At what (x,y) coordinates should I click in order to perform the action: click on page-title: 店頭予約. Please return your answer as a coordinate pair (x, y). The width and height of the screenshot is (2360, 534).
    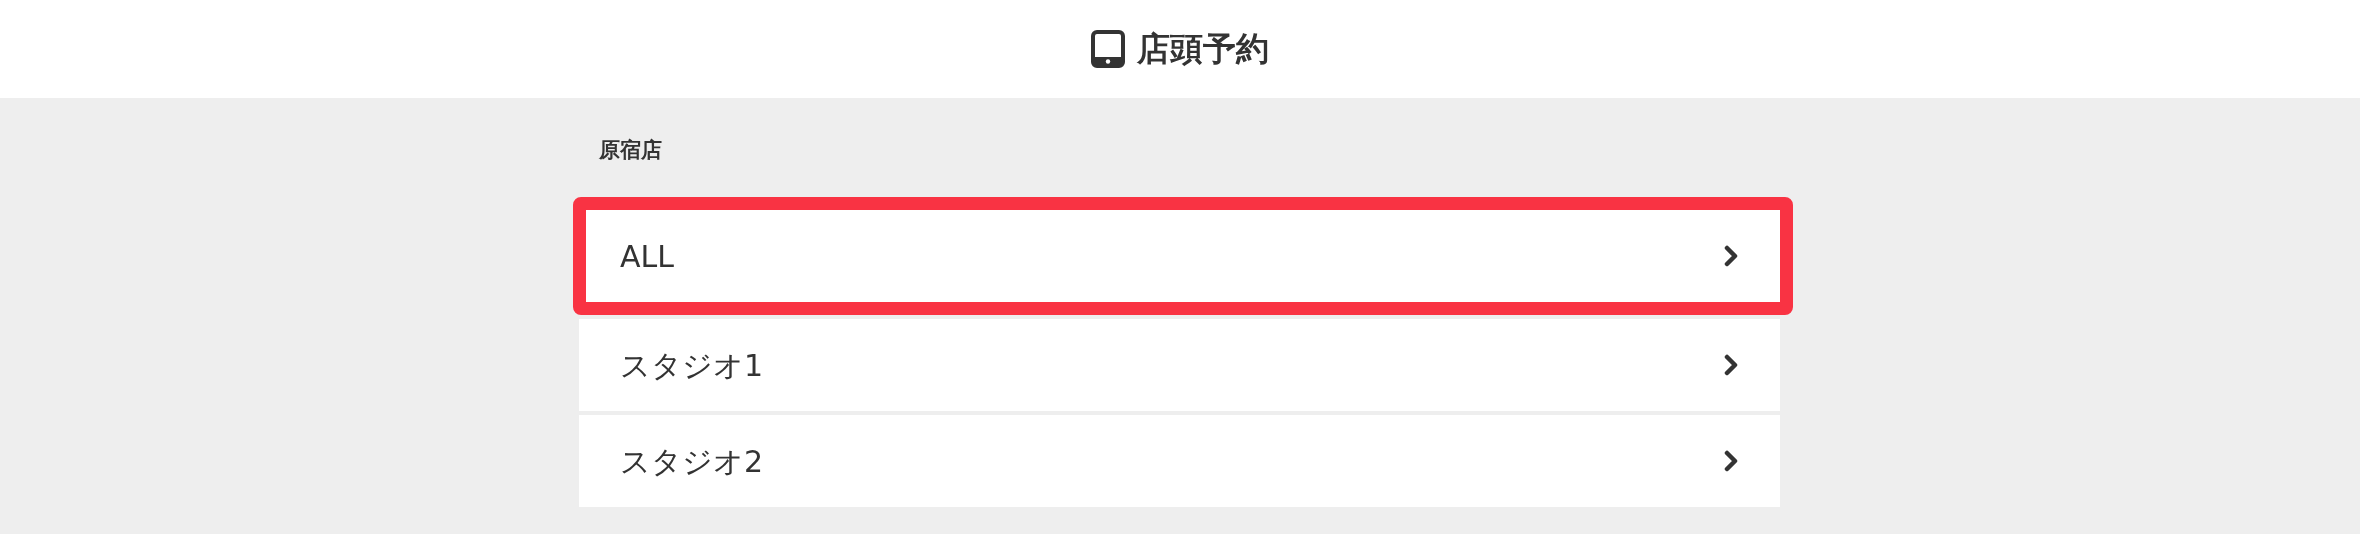
    Looking at the image, I should click on (1203, 49).